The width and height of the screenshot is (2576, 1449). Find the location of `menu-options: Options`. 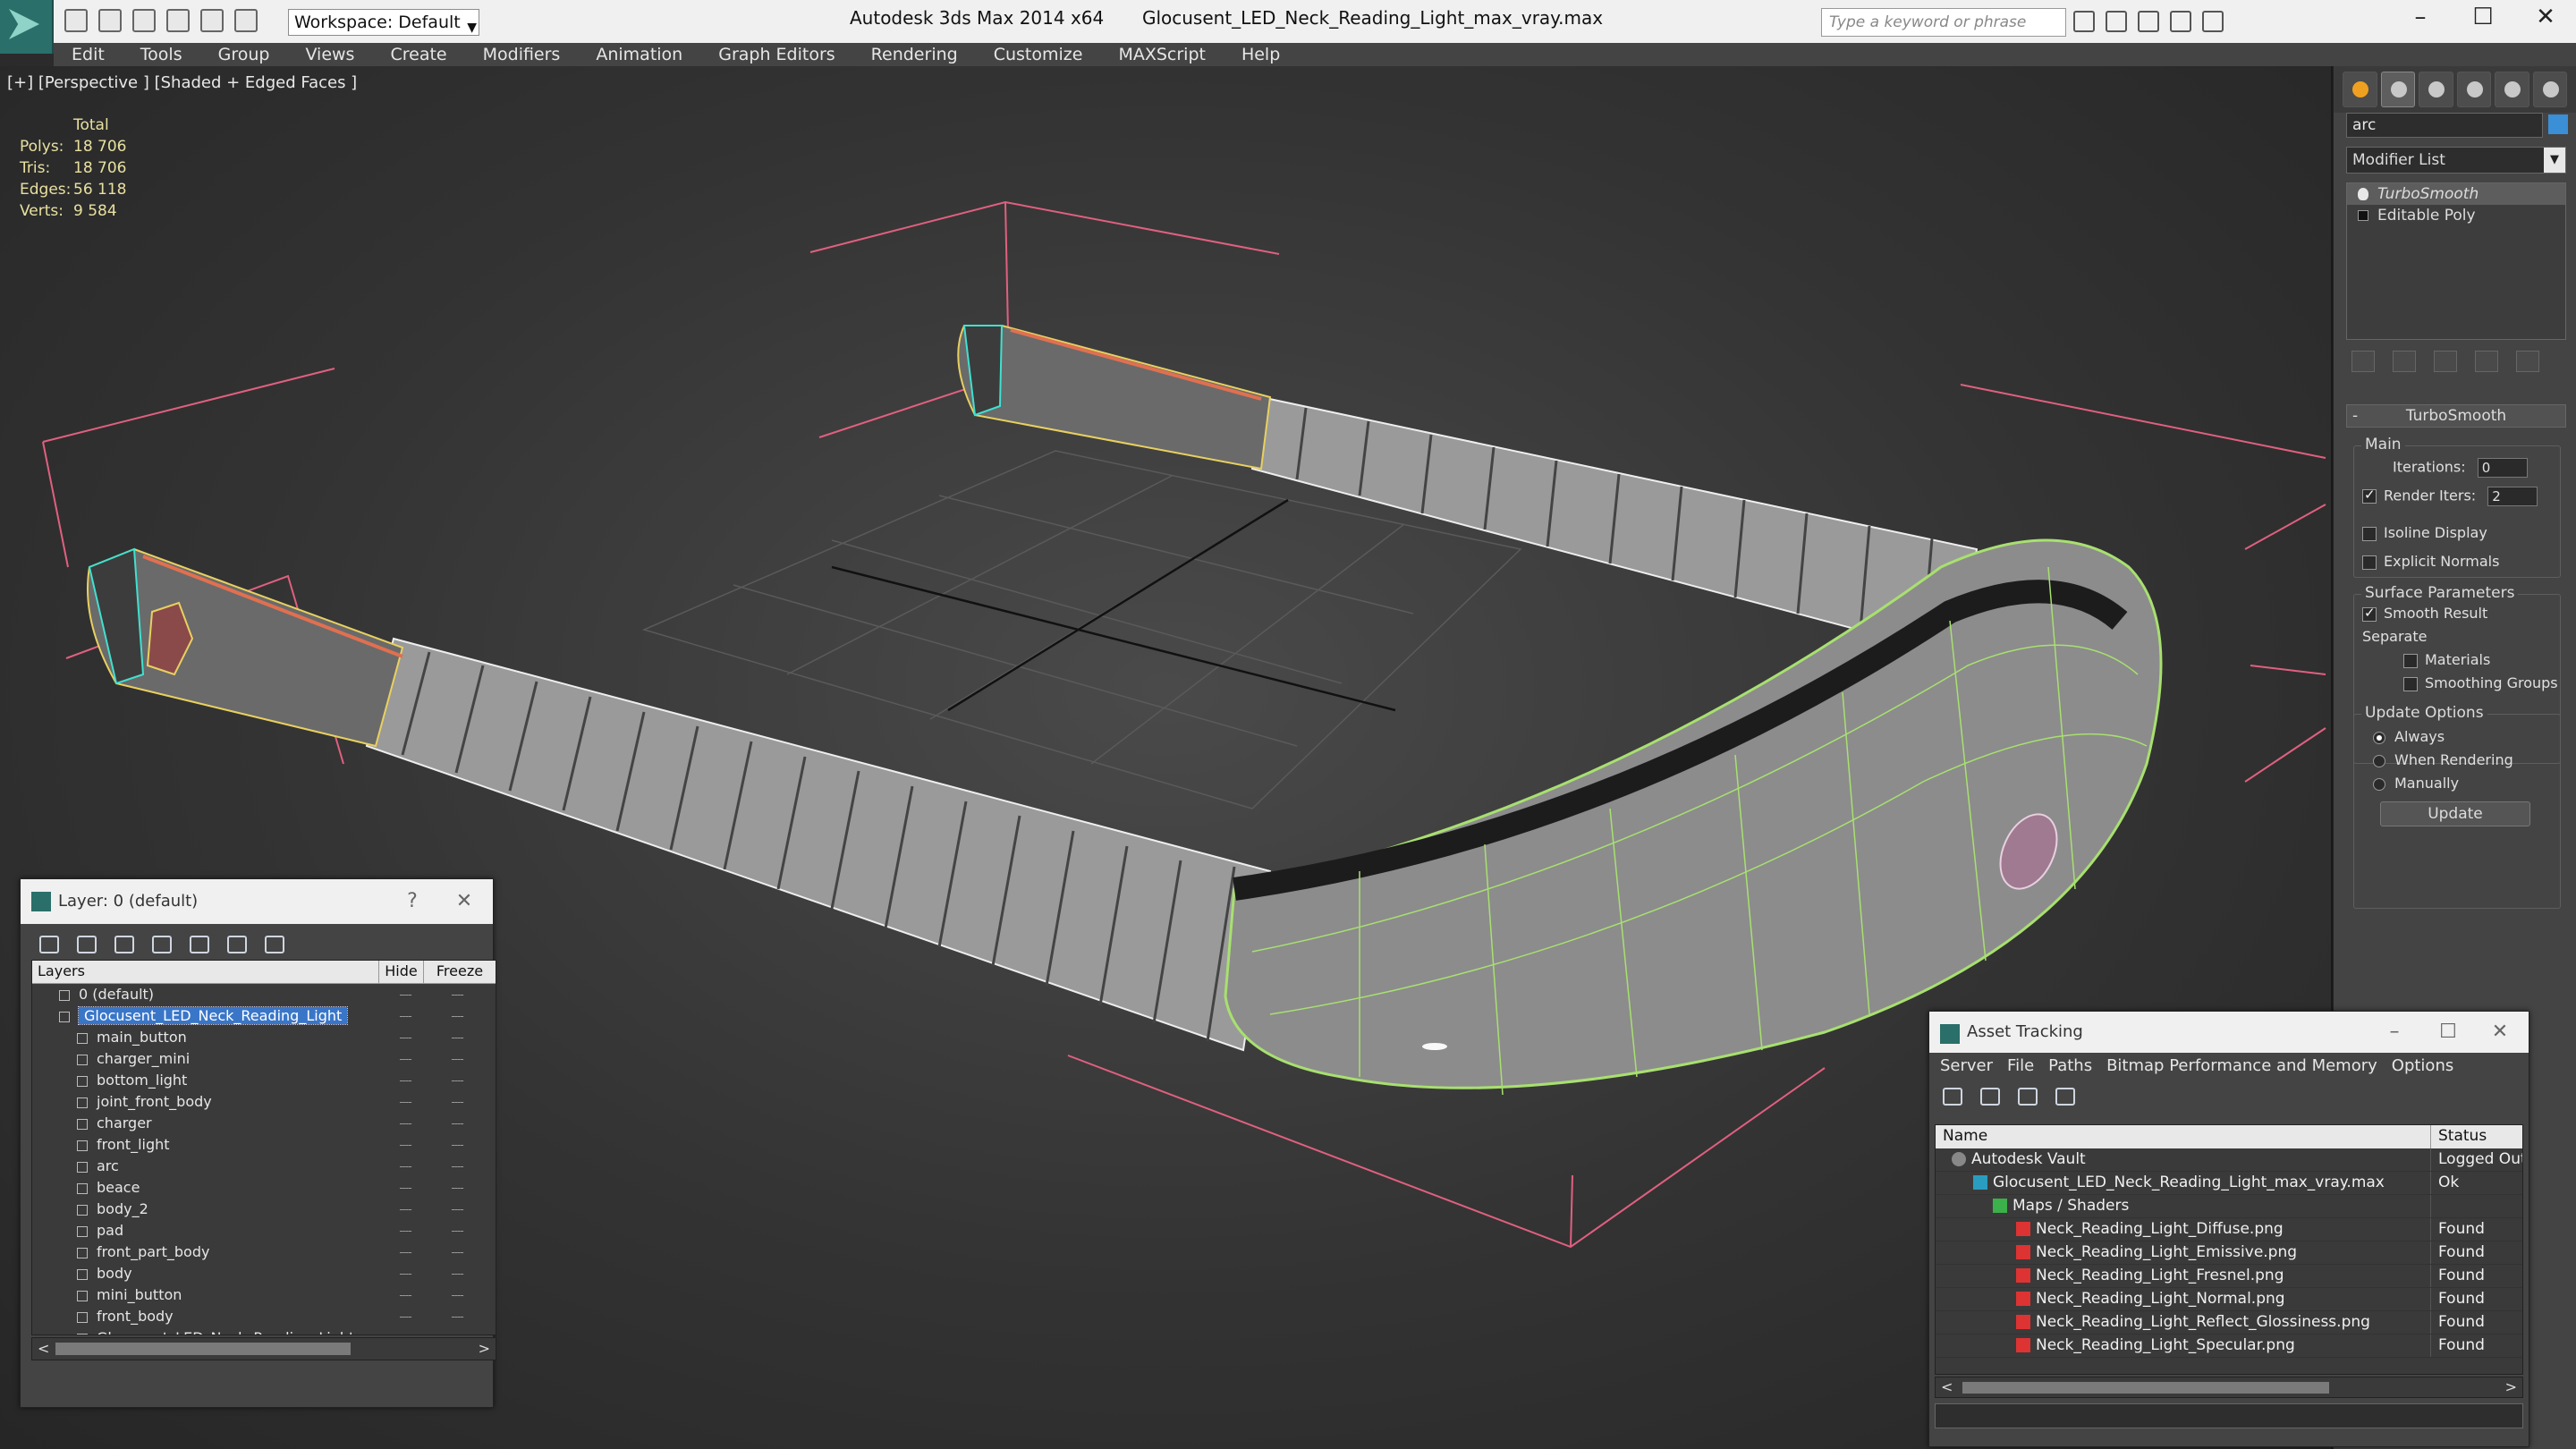

menu-options: Options is located at coordinates (2422, 1066).